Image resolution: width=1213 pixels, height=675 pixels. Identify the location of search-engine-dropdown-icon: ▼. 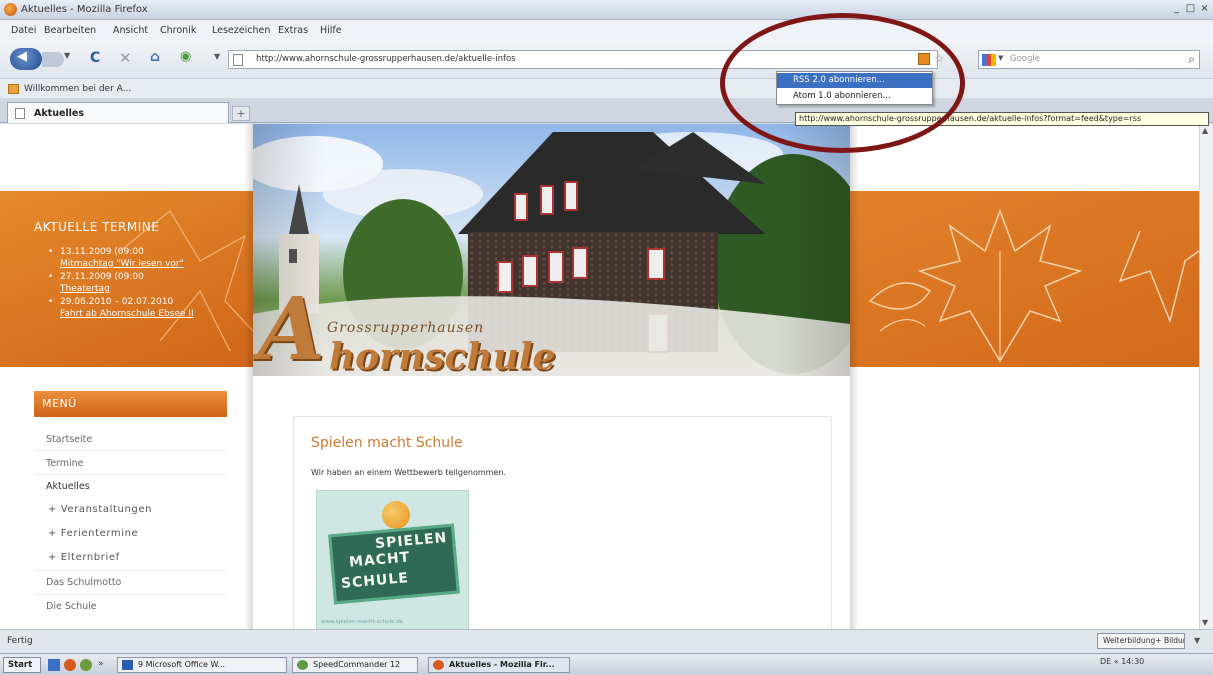
(1000, 58).